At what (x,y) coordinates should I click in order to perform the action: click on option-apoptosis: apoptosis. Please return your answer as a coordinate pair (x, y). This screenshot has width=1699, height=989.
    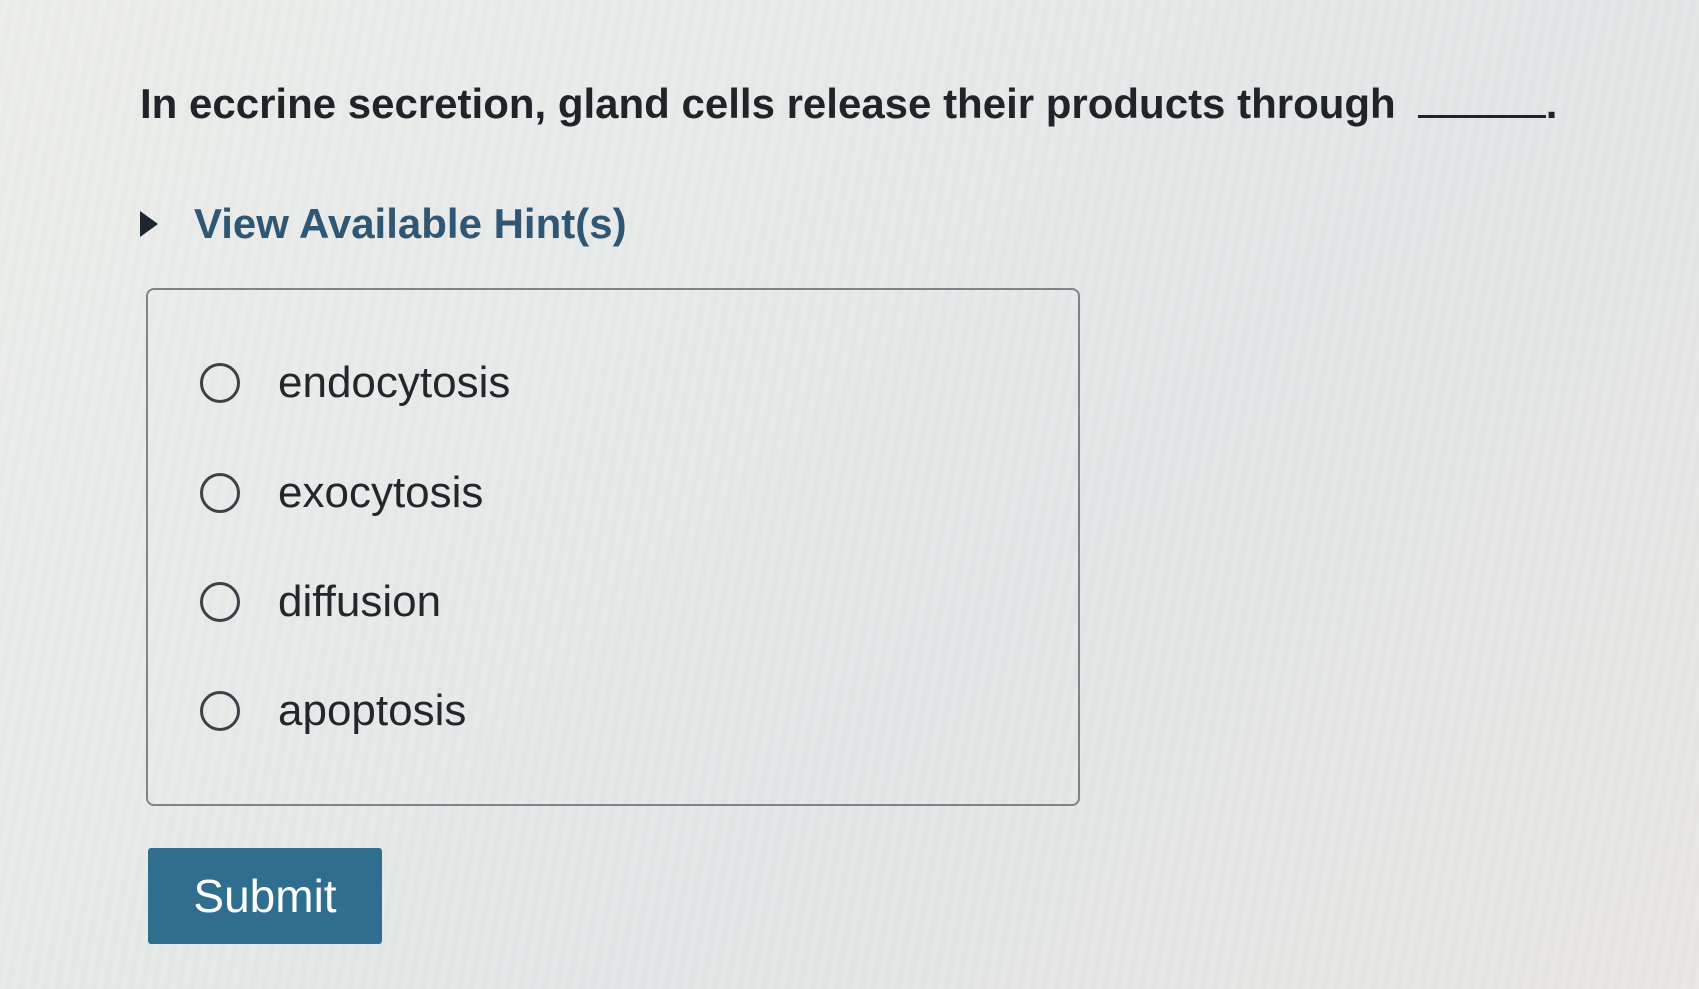
    Looking at the image, I should click on (333, 711).